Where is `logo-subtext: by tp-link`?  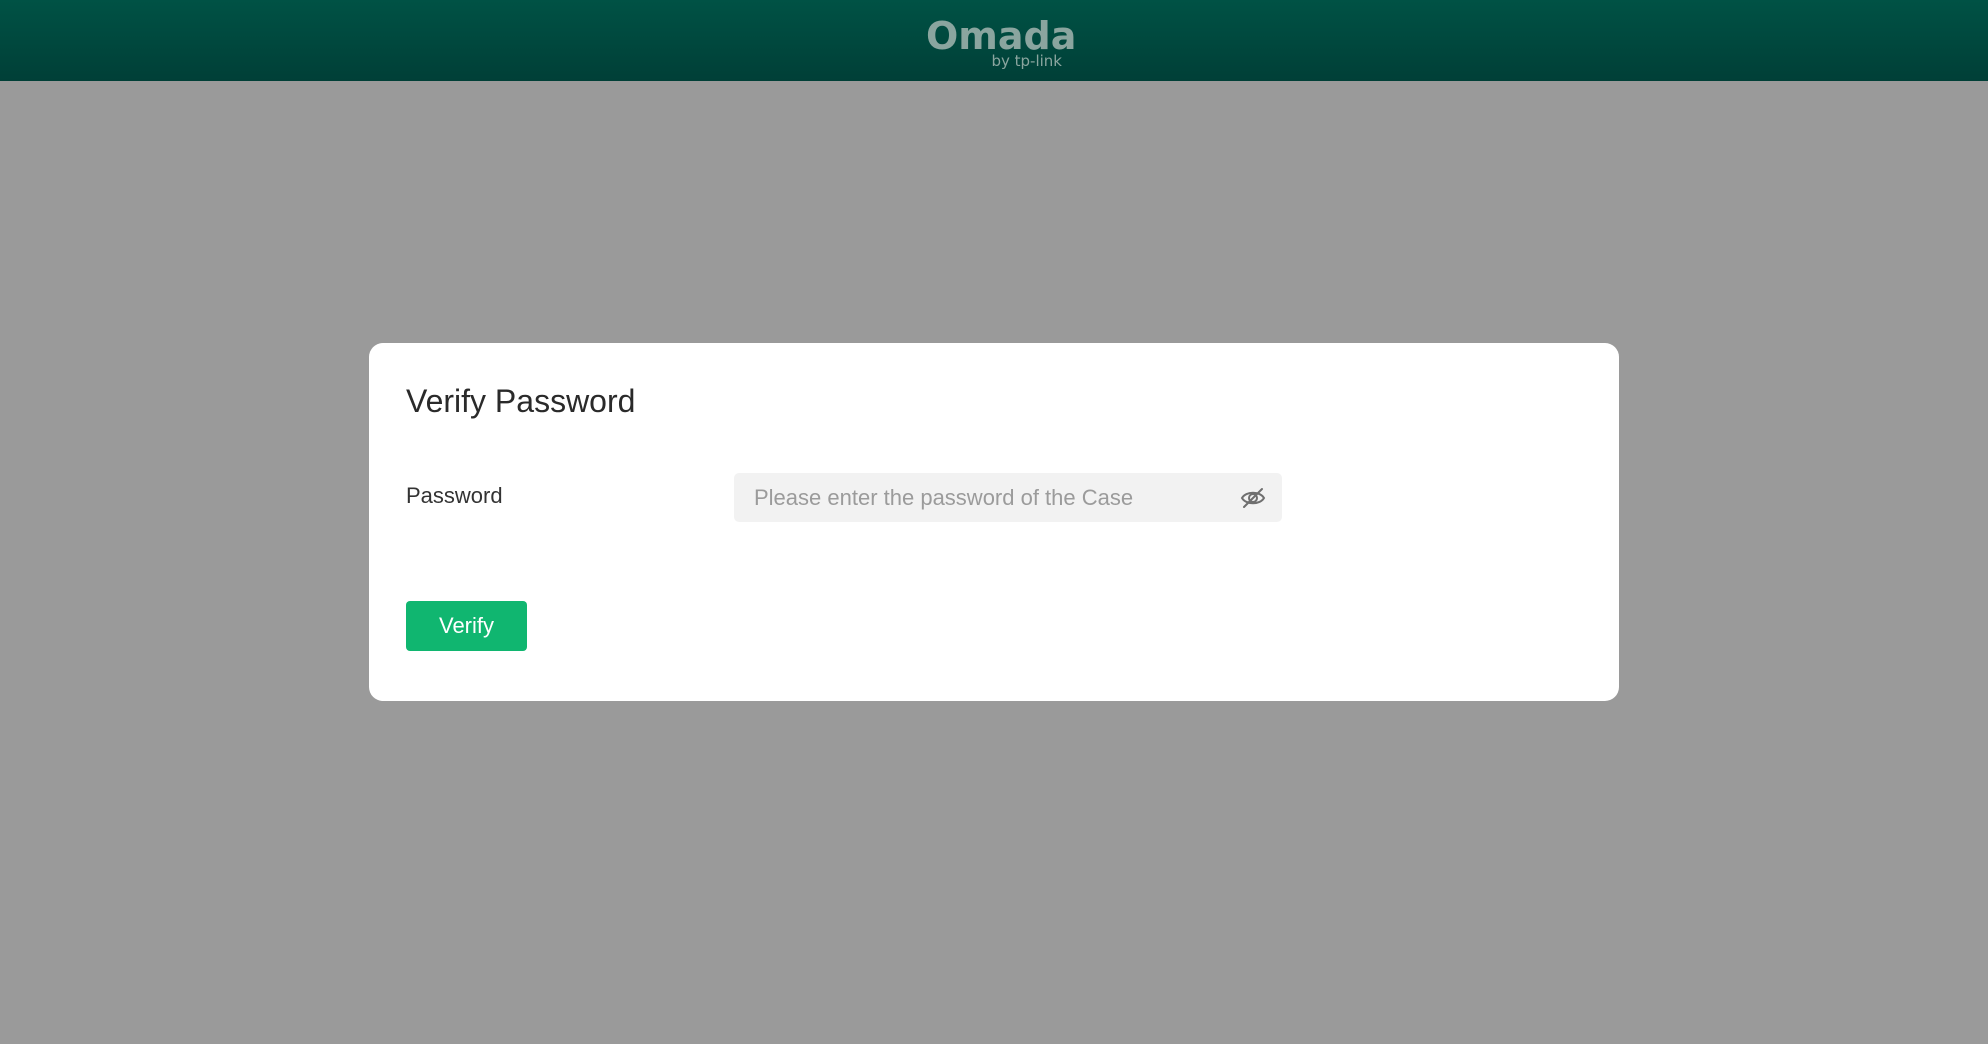 logo-subtext: by tp-link is located at coordinates (1026, 61).